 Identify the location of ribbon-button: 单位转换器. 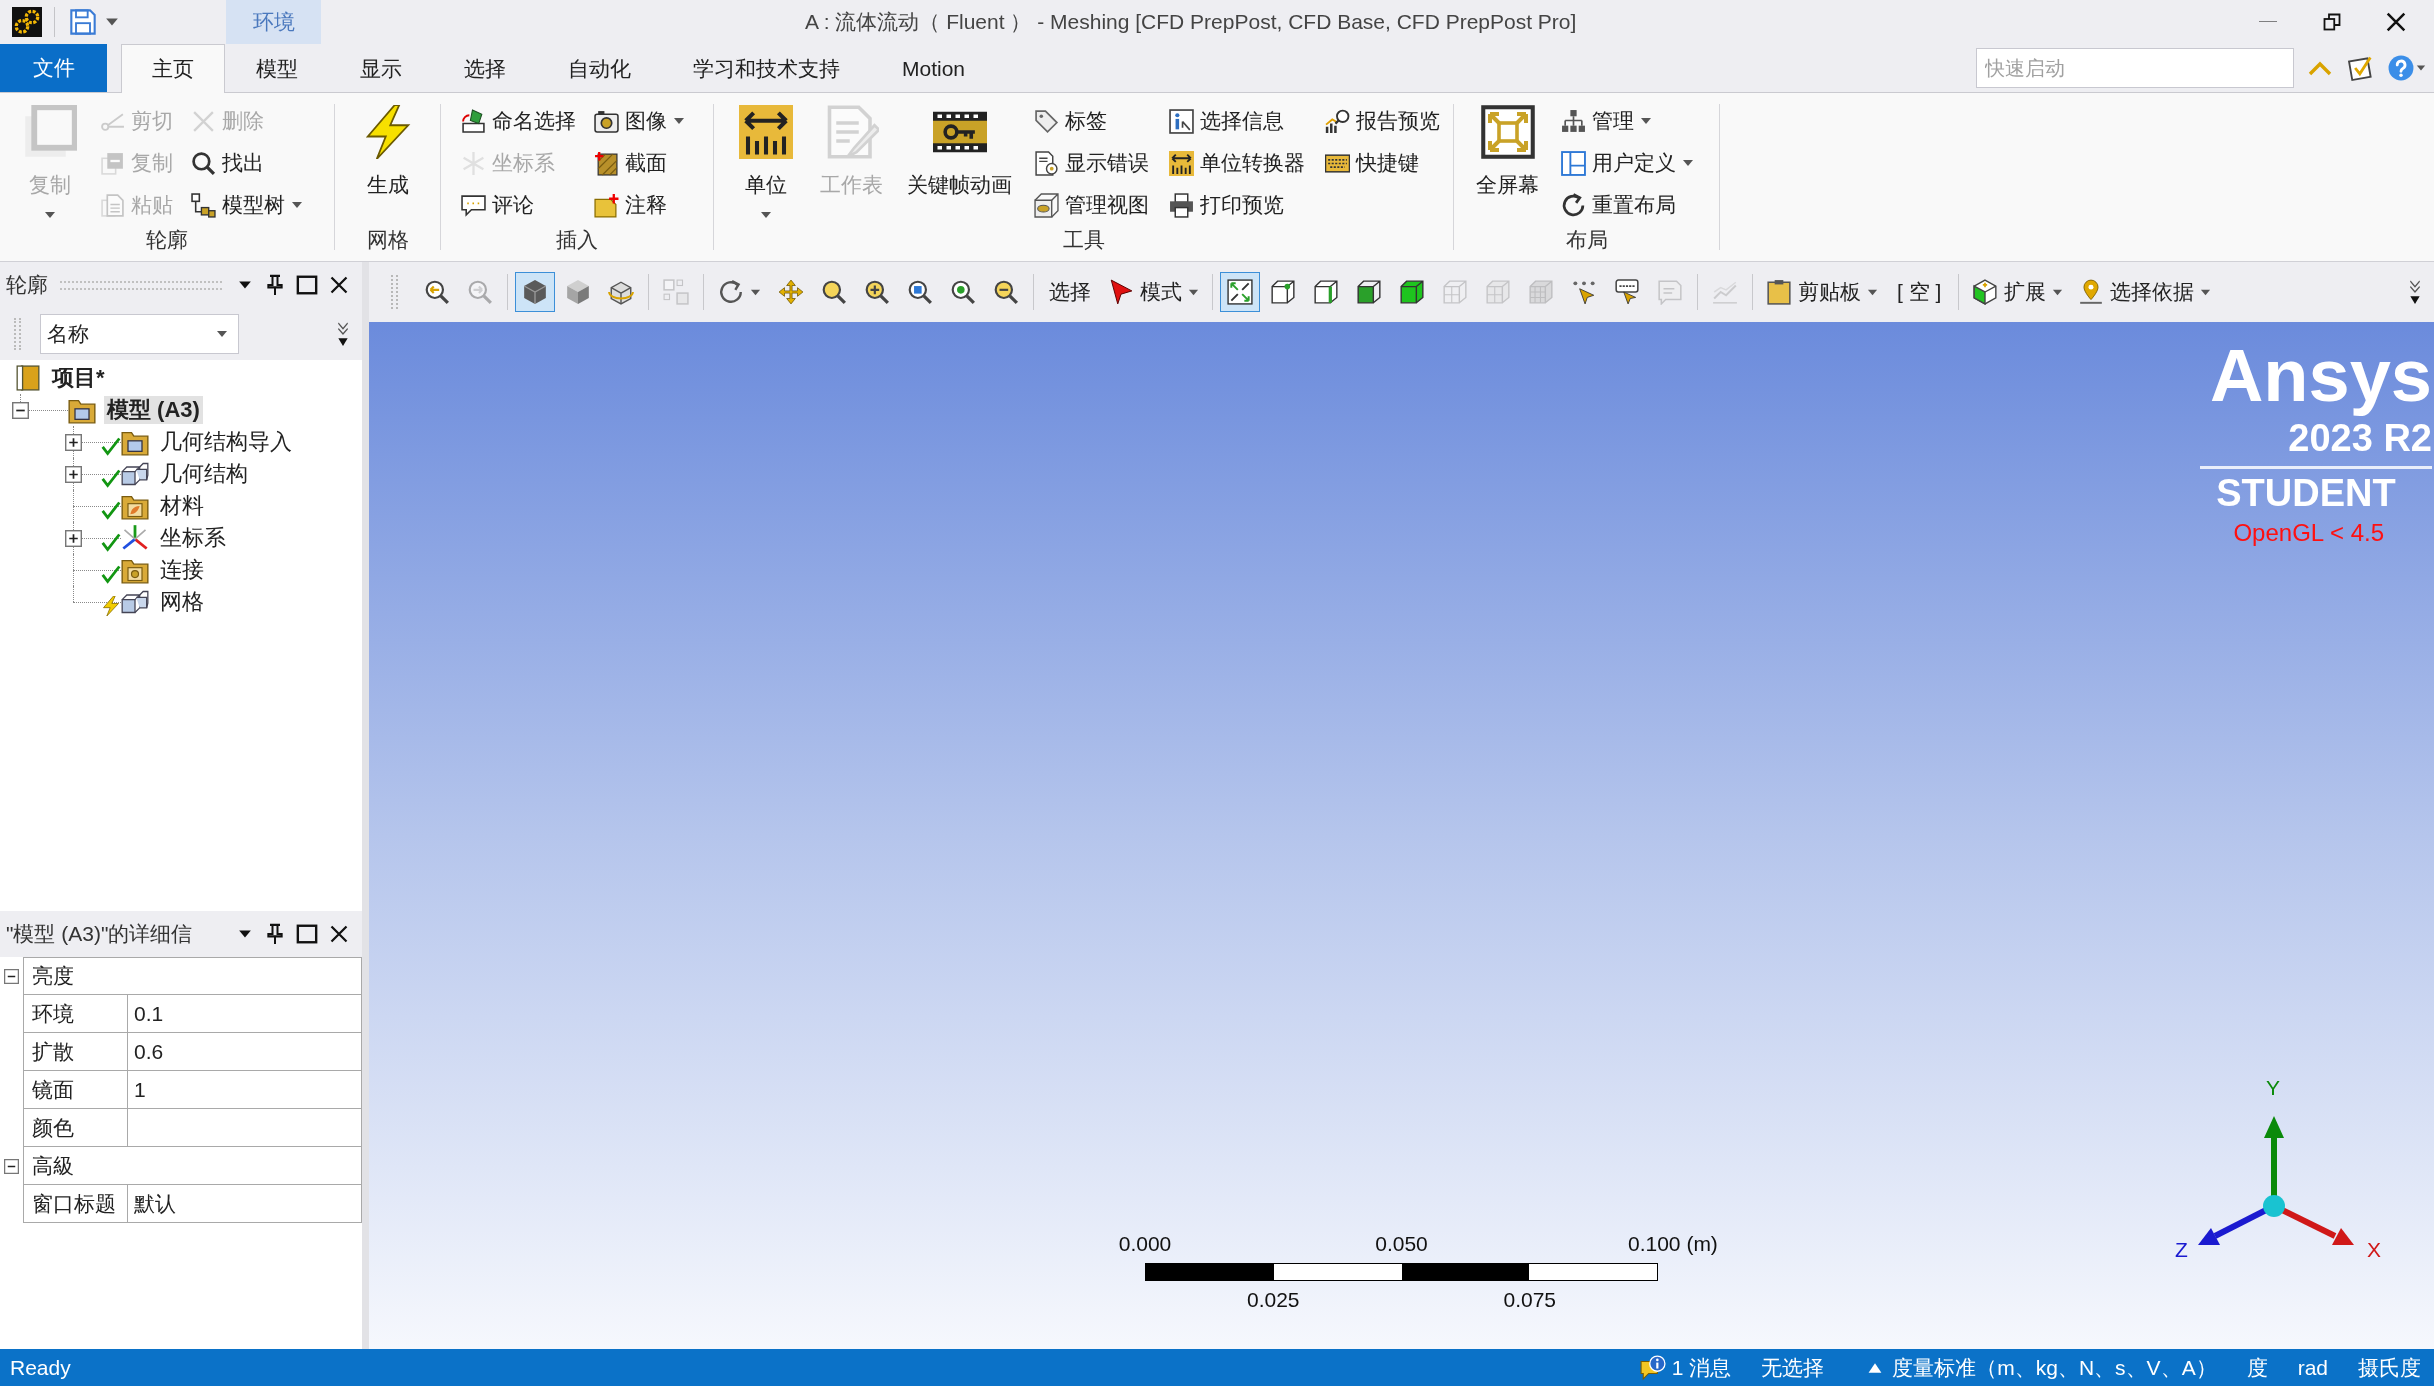
(1237, 163).